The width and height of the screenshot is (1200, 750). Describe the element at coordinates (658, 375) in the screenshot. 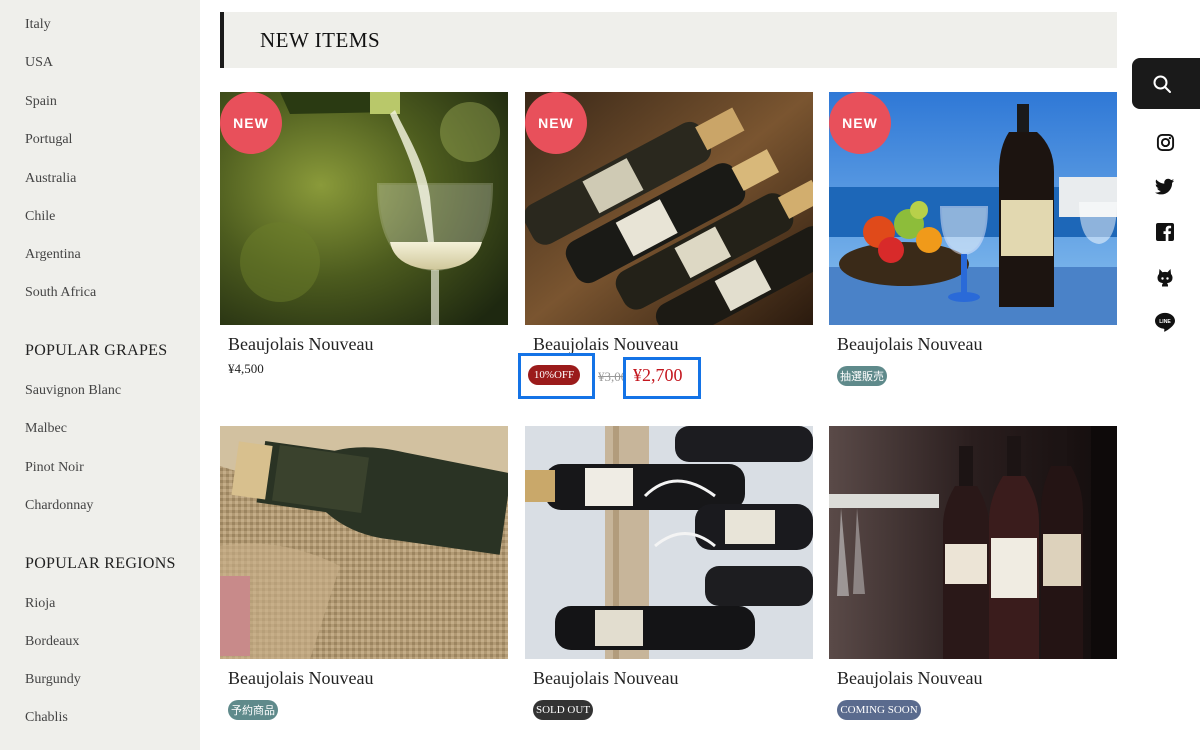

I see `sale-price: ¥2,700` at that location.